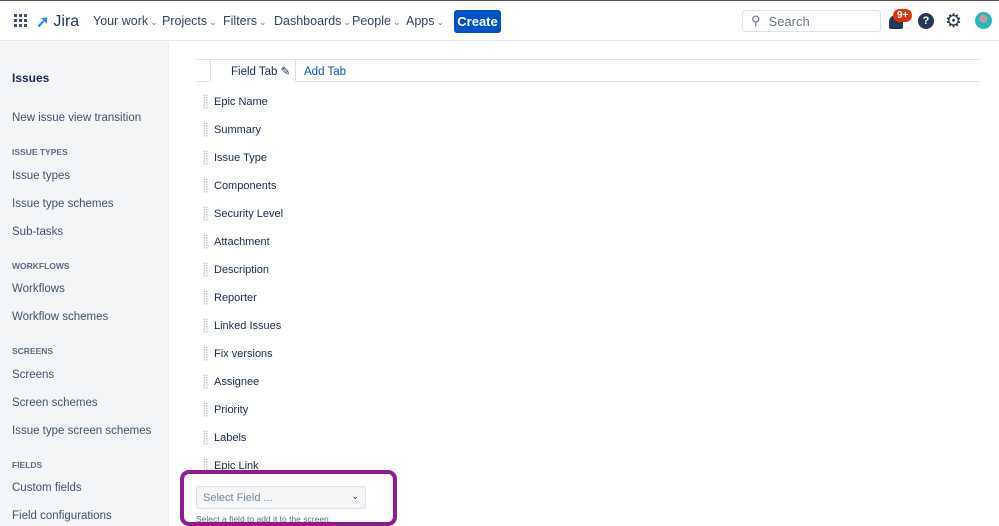  Describe the element at coordinates (40, 152) in the screenshot. I see `sidebar-heading-issue-types: ISSUE TYPES` at that location.